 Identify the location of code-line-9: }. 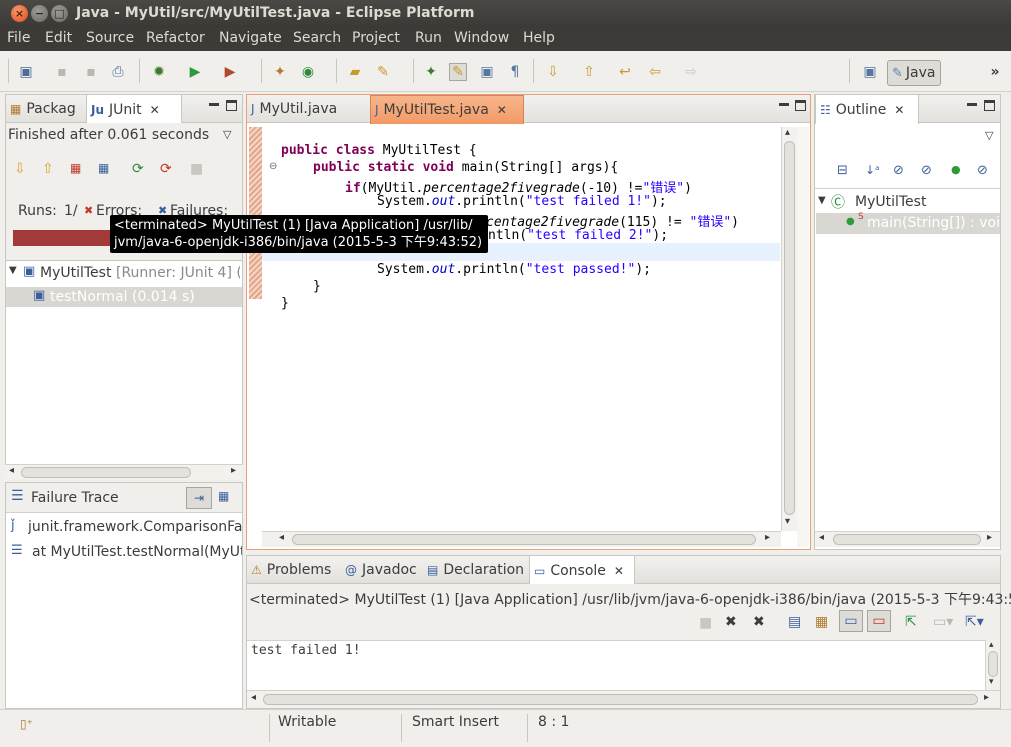
(317, 286).